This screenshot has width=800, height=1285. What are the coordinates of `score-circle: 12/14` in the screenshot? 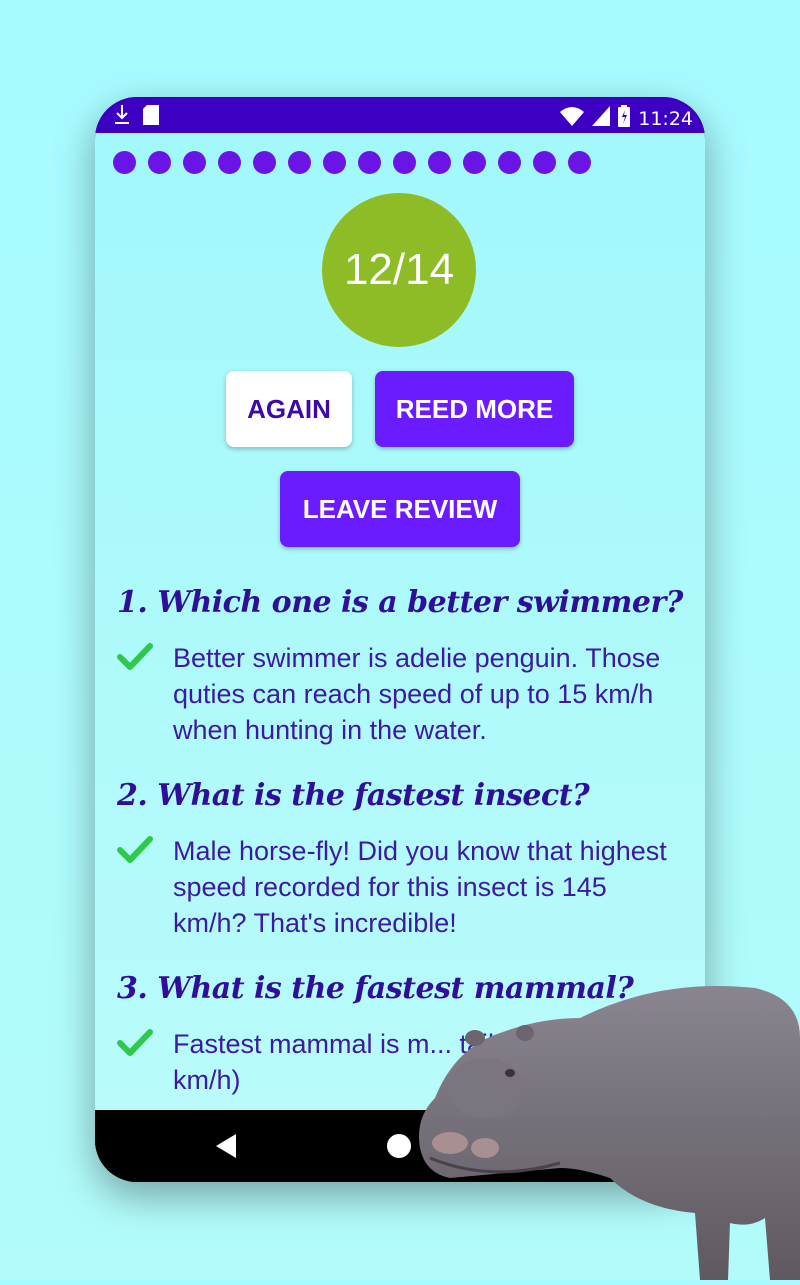 It's located at (399, 270).